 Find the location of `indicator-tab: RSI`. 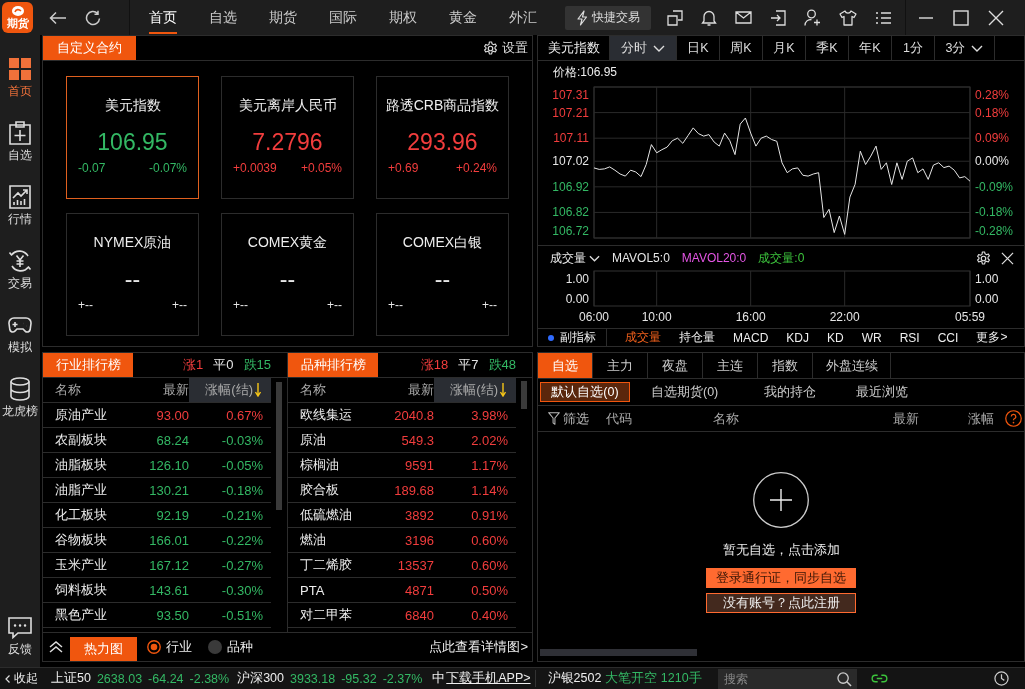

indicator-tab: RSI is located at coordinates (909, 337).